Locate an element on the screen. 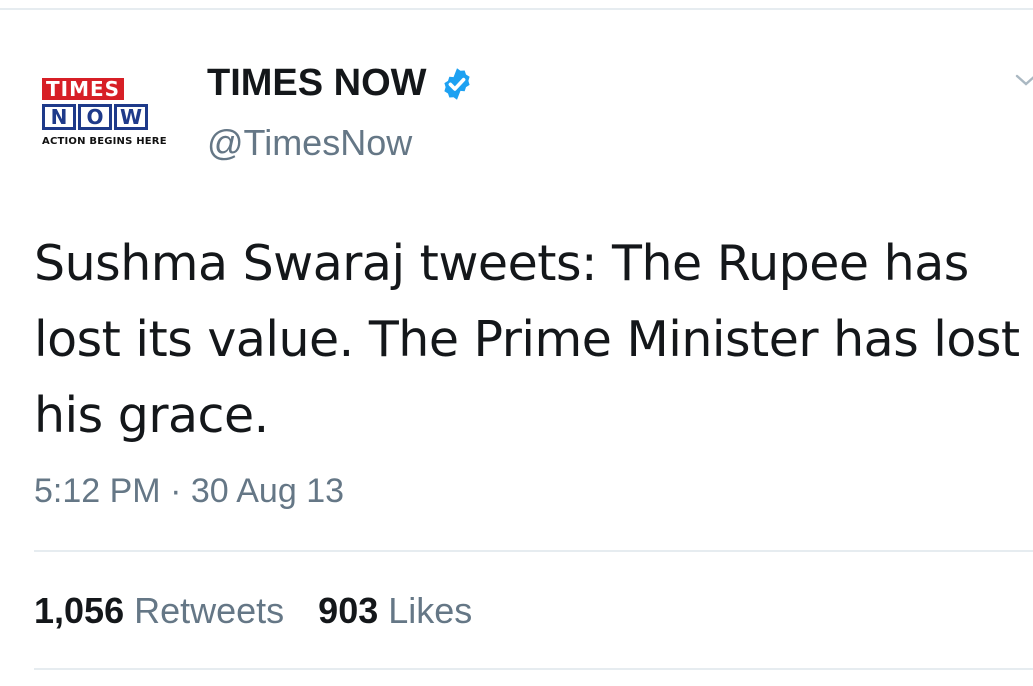 Image resolution: width=1033 pixels, height=686 pixels. logo-word-times: TIMES is located at coordinates (83, 89).